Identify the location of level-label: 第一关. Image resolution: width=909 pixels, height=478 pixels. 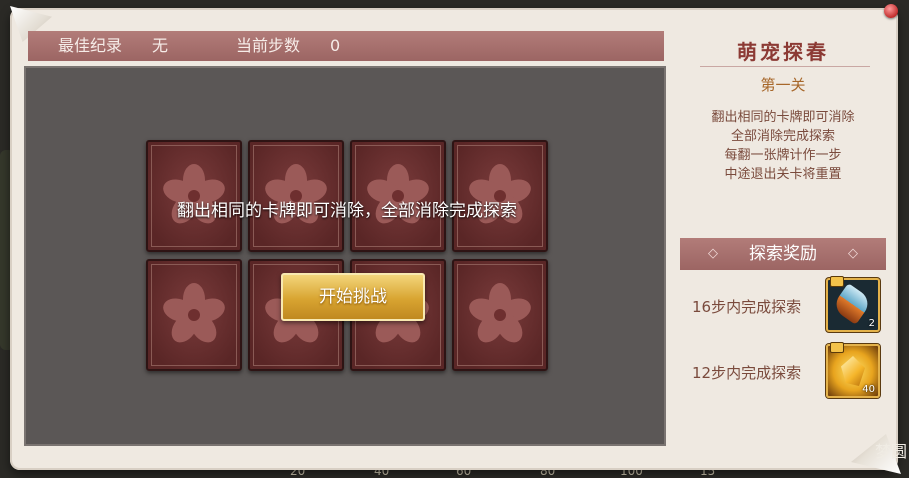
(783, 85).